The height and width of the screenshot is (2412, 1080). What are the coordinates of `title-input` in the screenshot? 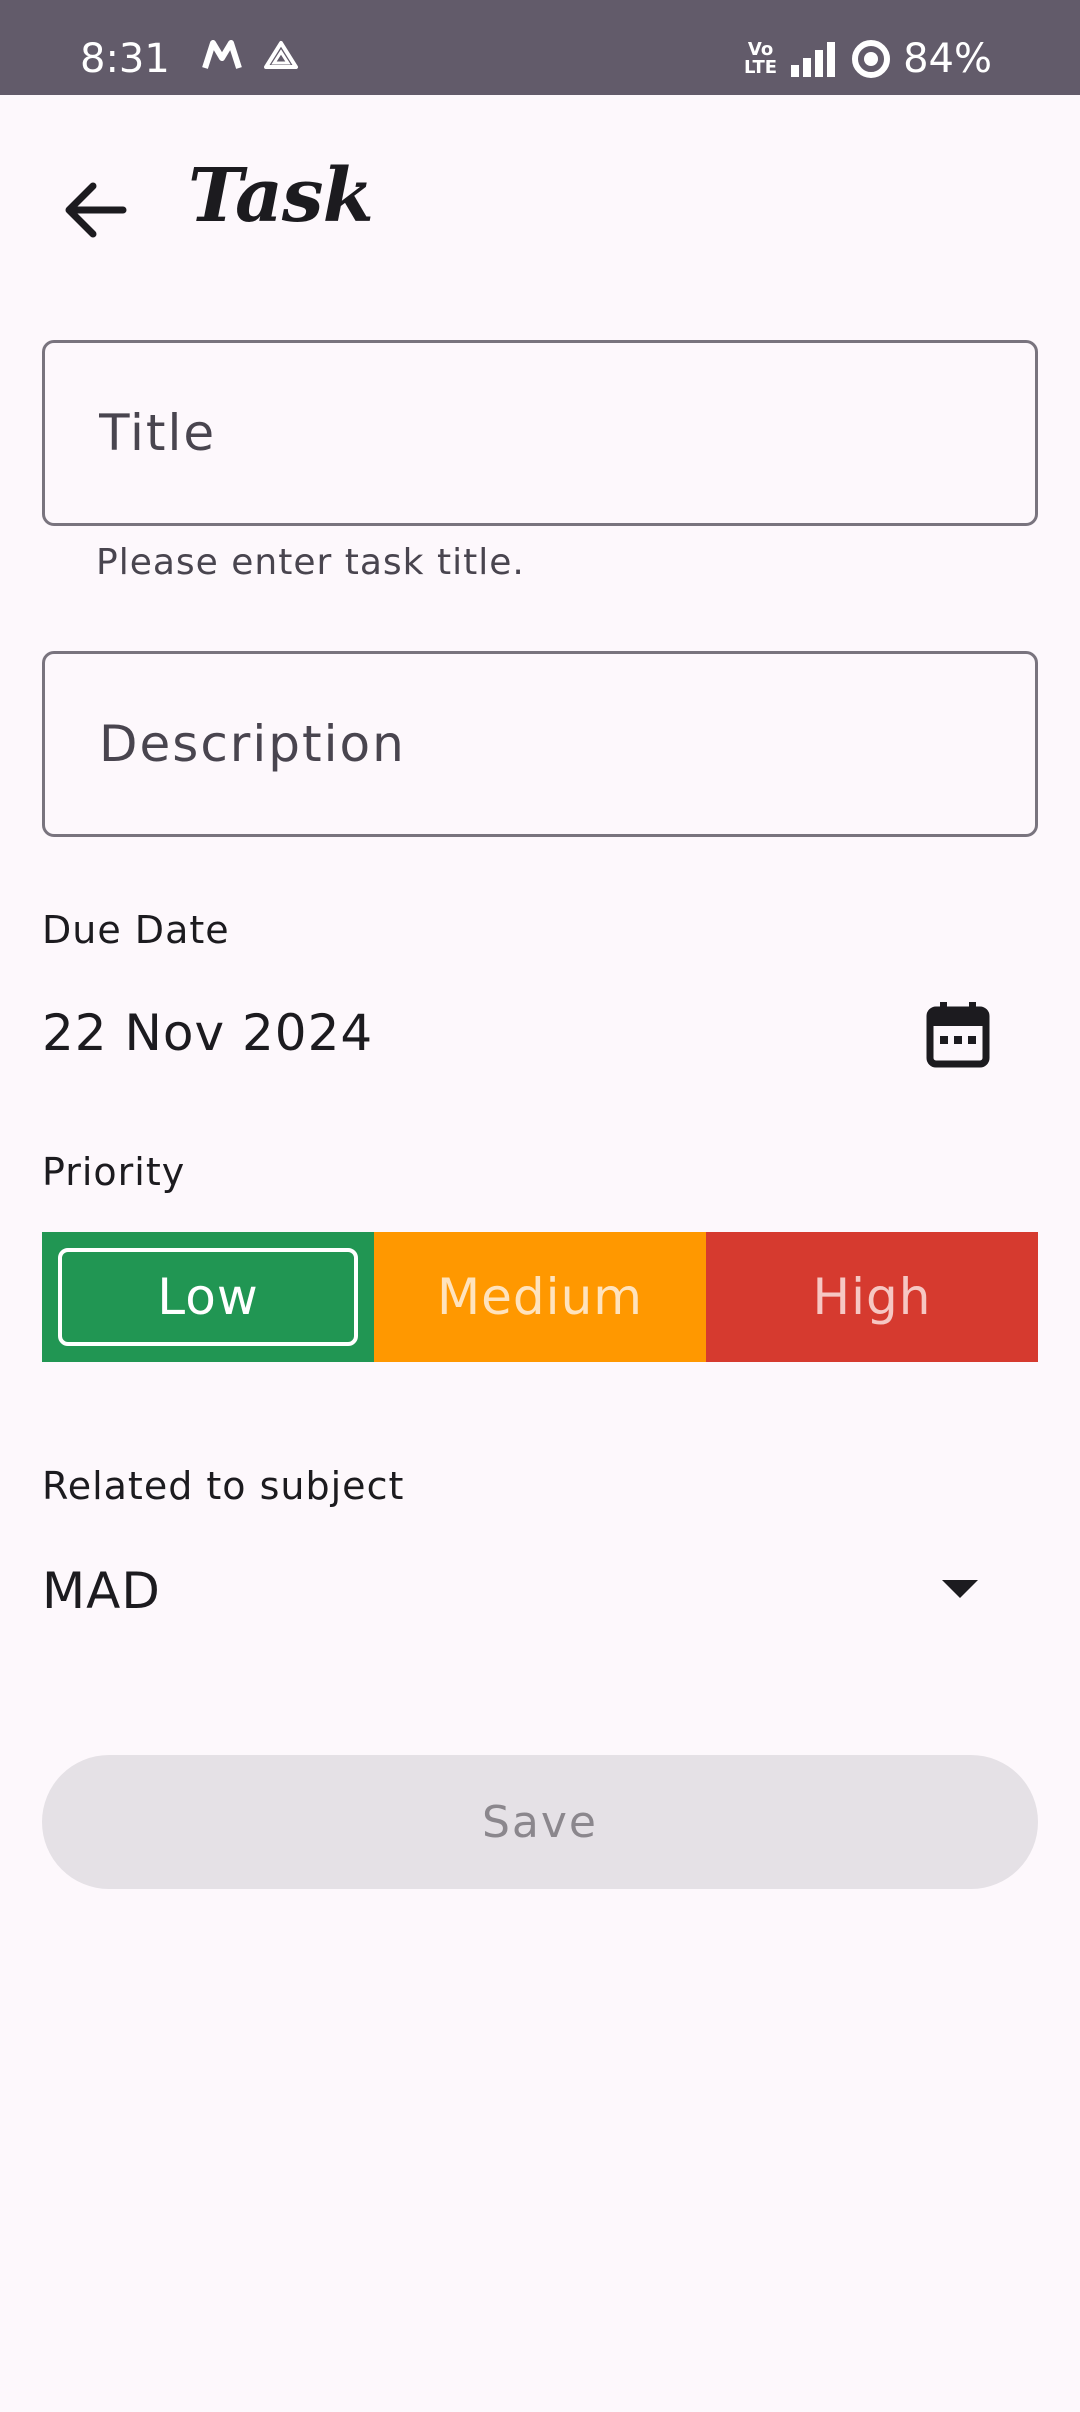 It's located at (540, 433).